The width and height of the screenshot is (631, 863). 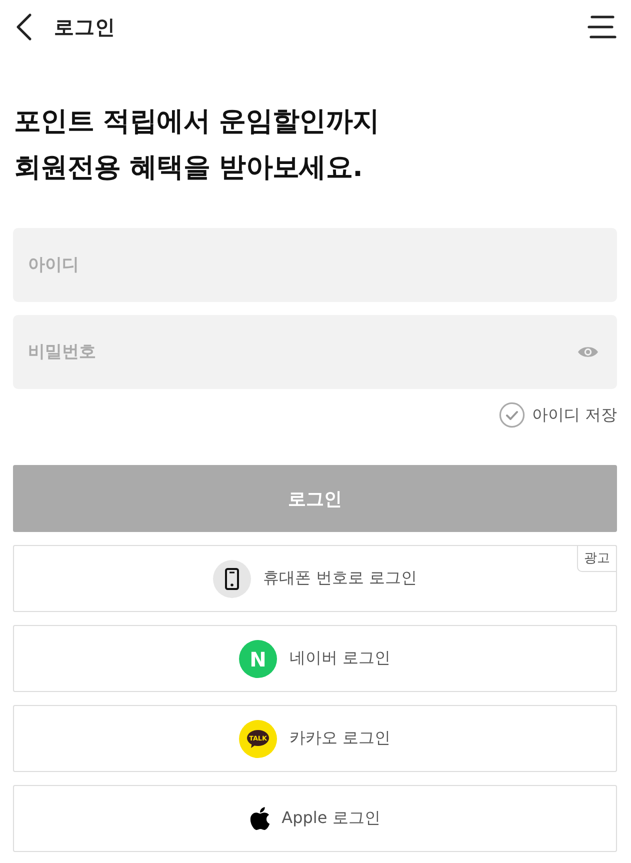 What do you see at coordinates (258, 659) in the screenshot?
I see `letter-n-icon: N` at bounding box center [258, 659].